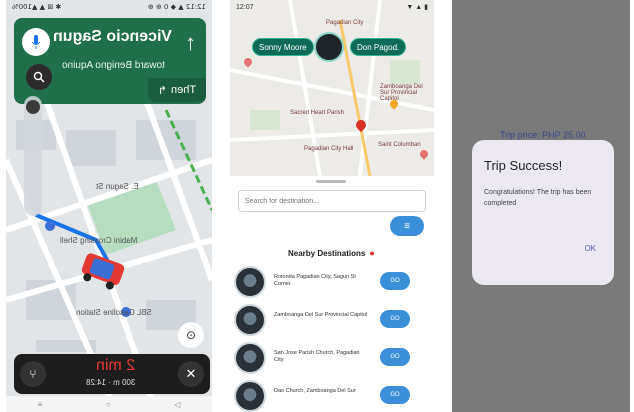 The width and height of the screenshot is (634, 412). I want to click on distance-arrival: 300 m · 14:28, so click(111, 382).